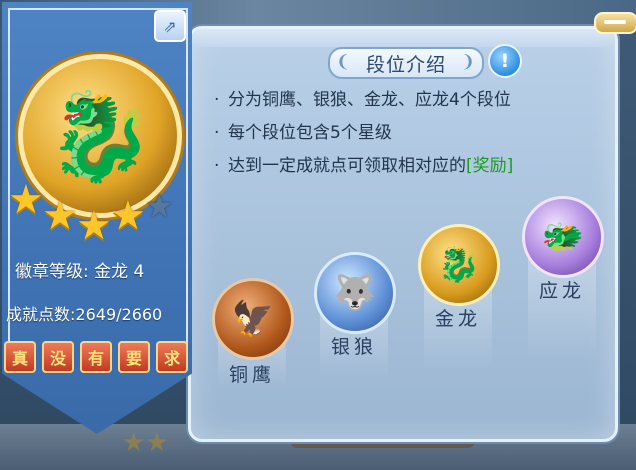 Image resolution: width=636 pixels, height=470 pixels. Describe the element at coordinates (468, 62) in the screenshot. I see `swirl-right-icon: ❩` at that location.